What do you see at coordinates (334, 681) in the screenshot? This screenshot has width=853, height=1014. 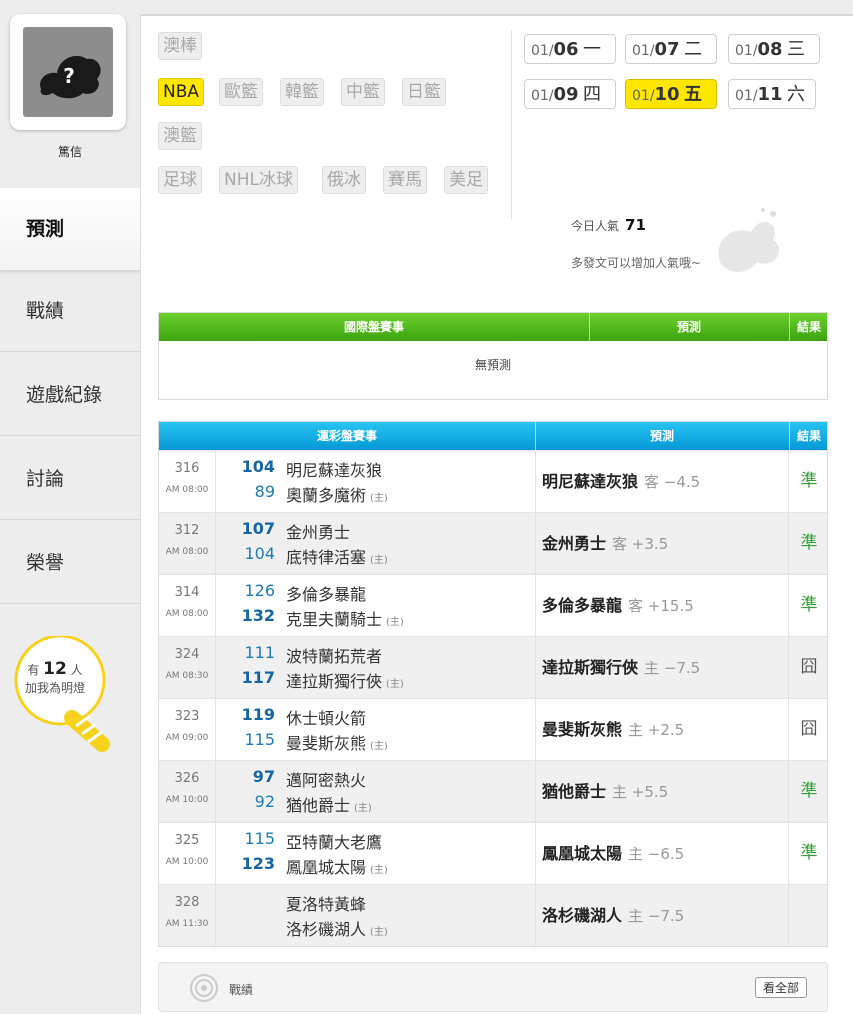 I see `home-team-name: 達拉斯獨行俠` at bounding box center [334, 681].